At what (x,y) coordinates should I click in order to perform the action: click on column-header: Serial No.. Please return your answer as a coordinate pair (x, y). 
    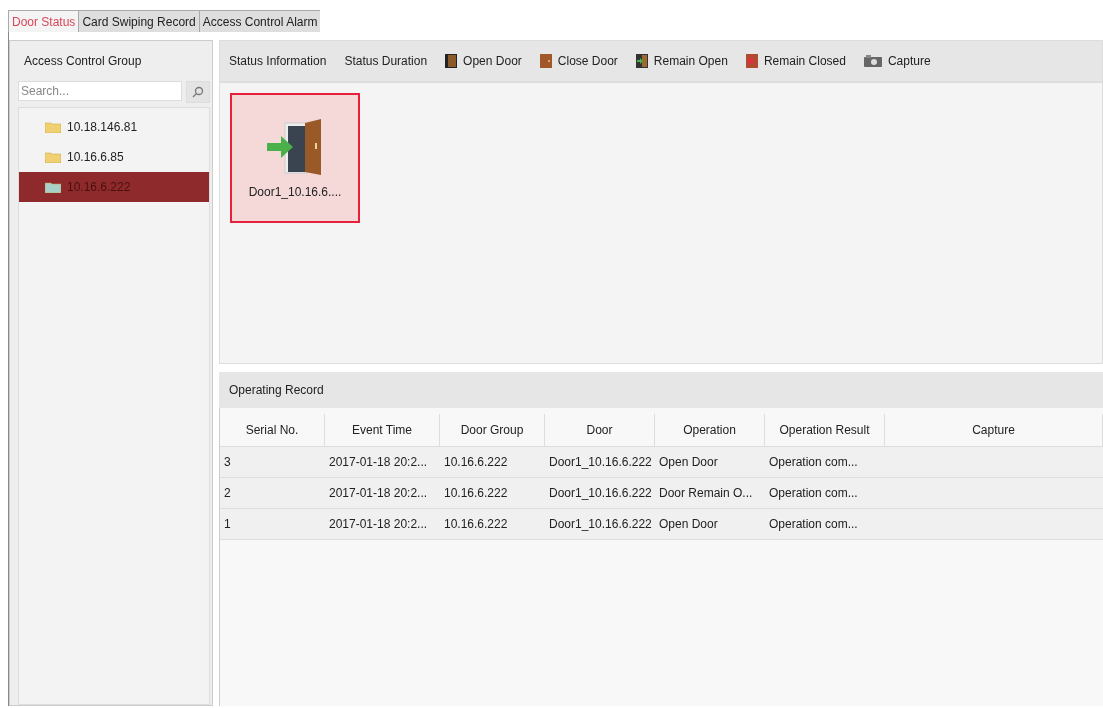
    Looking at the image, I should click on (272, 430).